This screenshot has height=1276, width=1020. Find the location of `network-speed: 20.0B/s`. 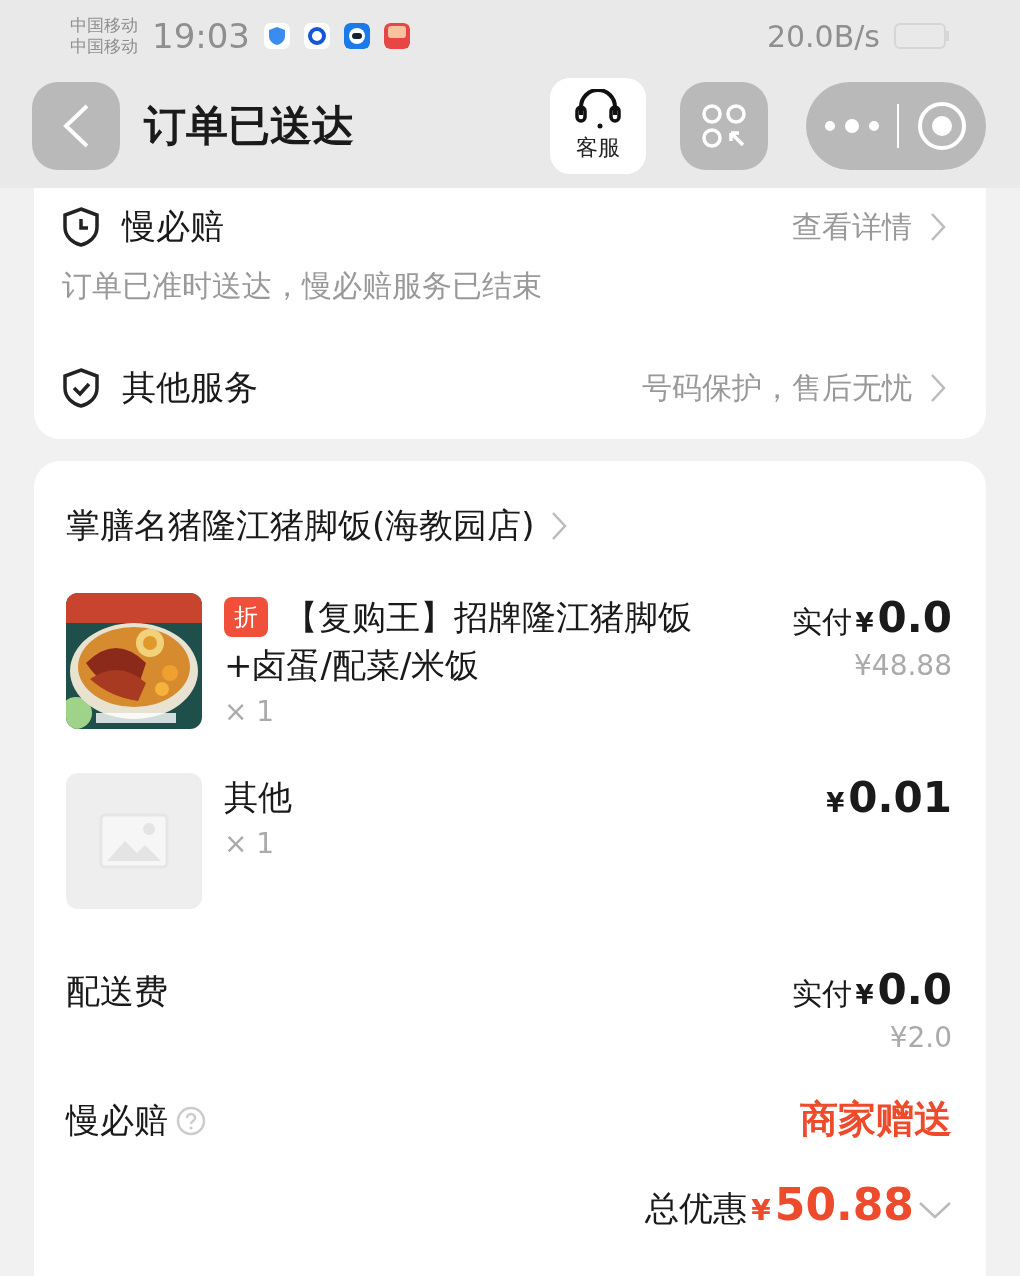

network-speed: 20.0B/s is located at coordinates (823, 36).